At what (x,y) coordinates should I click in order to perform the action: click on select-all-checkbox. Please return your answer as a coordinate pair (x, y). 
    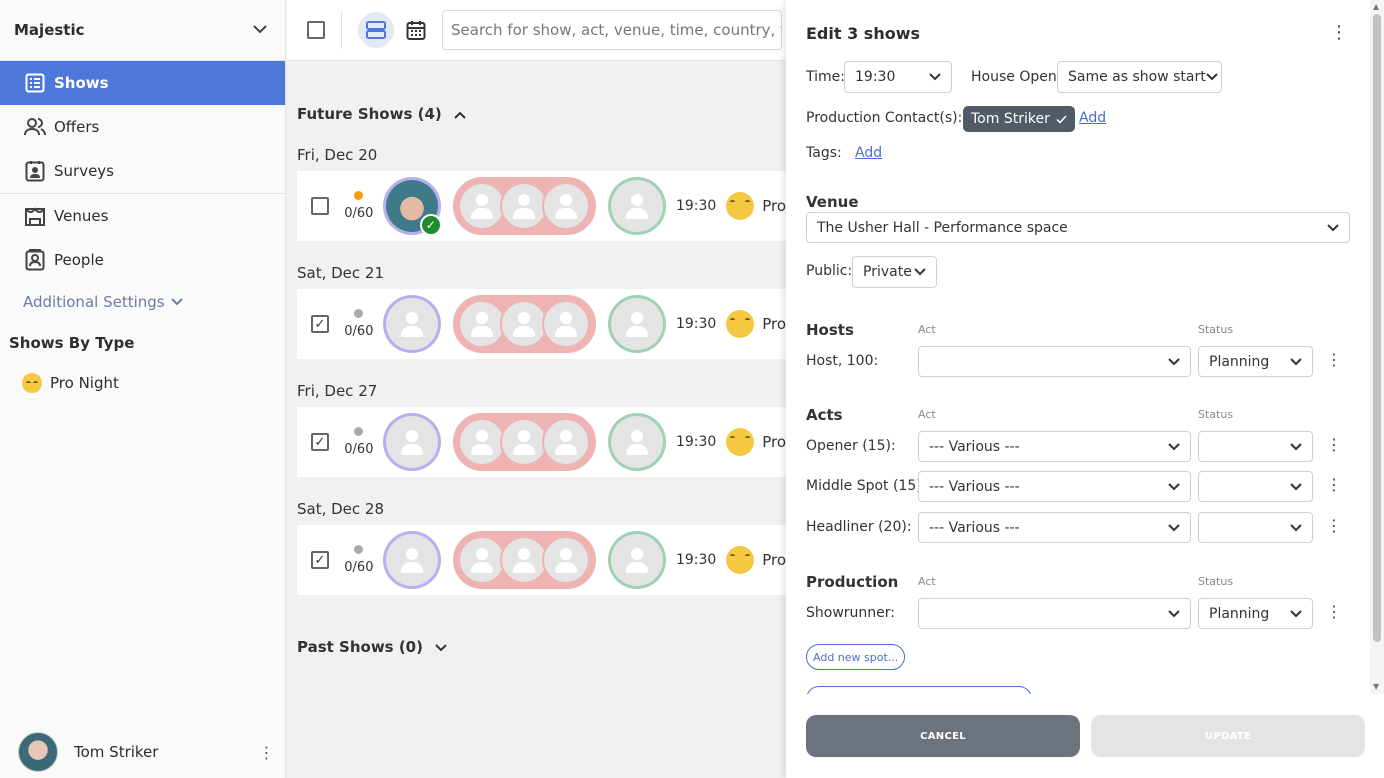
    Looking at the image, I should click on (316, 30).